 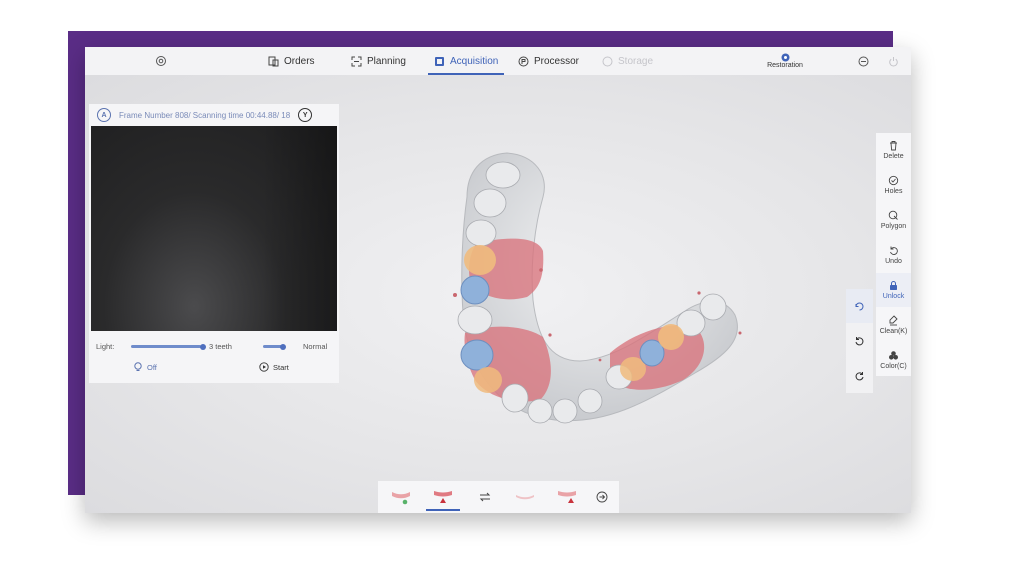 I want to click on unlock-label: Unlock, so click(x=893, y=296).